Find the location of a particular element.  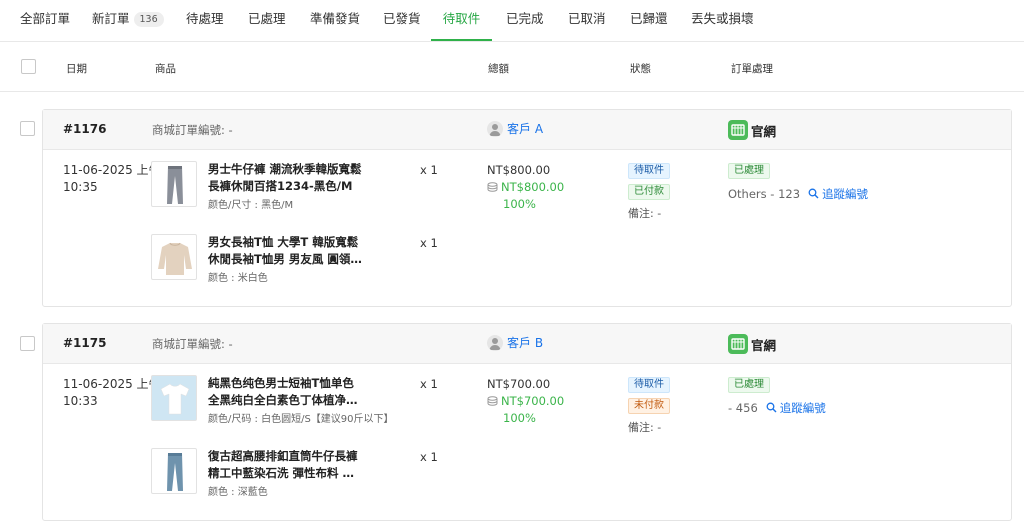

order-amount: NT$700.00 NT$700.00 100% is located at coordinates (525, 401).